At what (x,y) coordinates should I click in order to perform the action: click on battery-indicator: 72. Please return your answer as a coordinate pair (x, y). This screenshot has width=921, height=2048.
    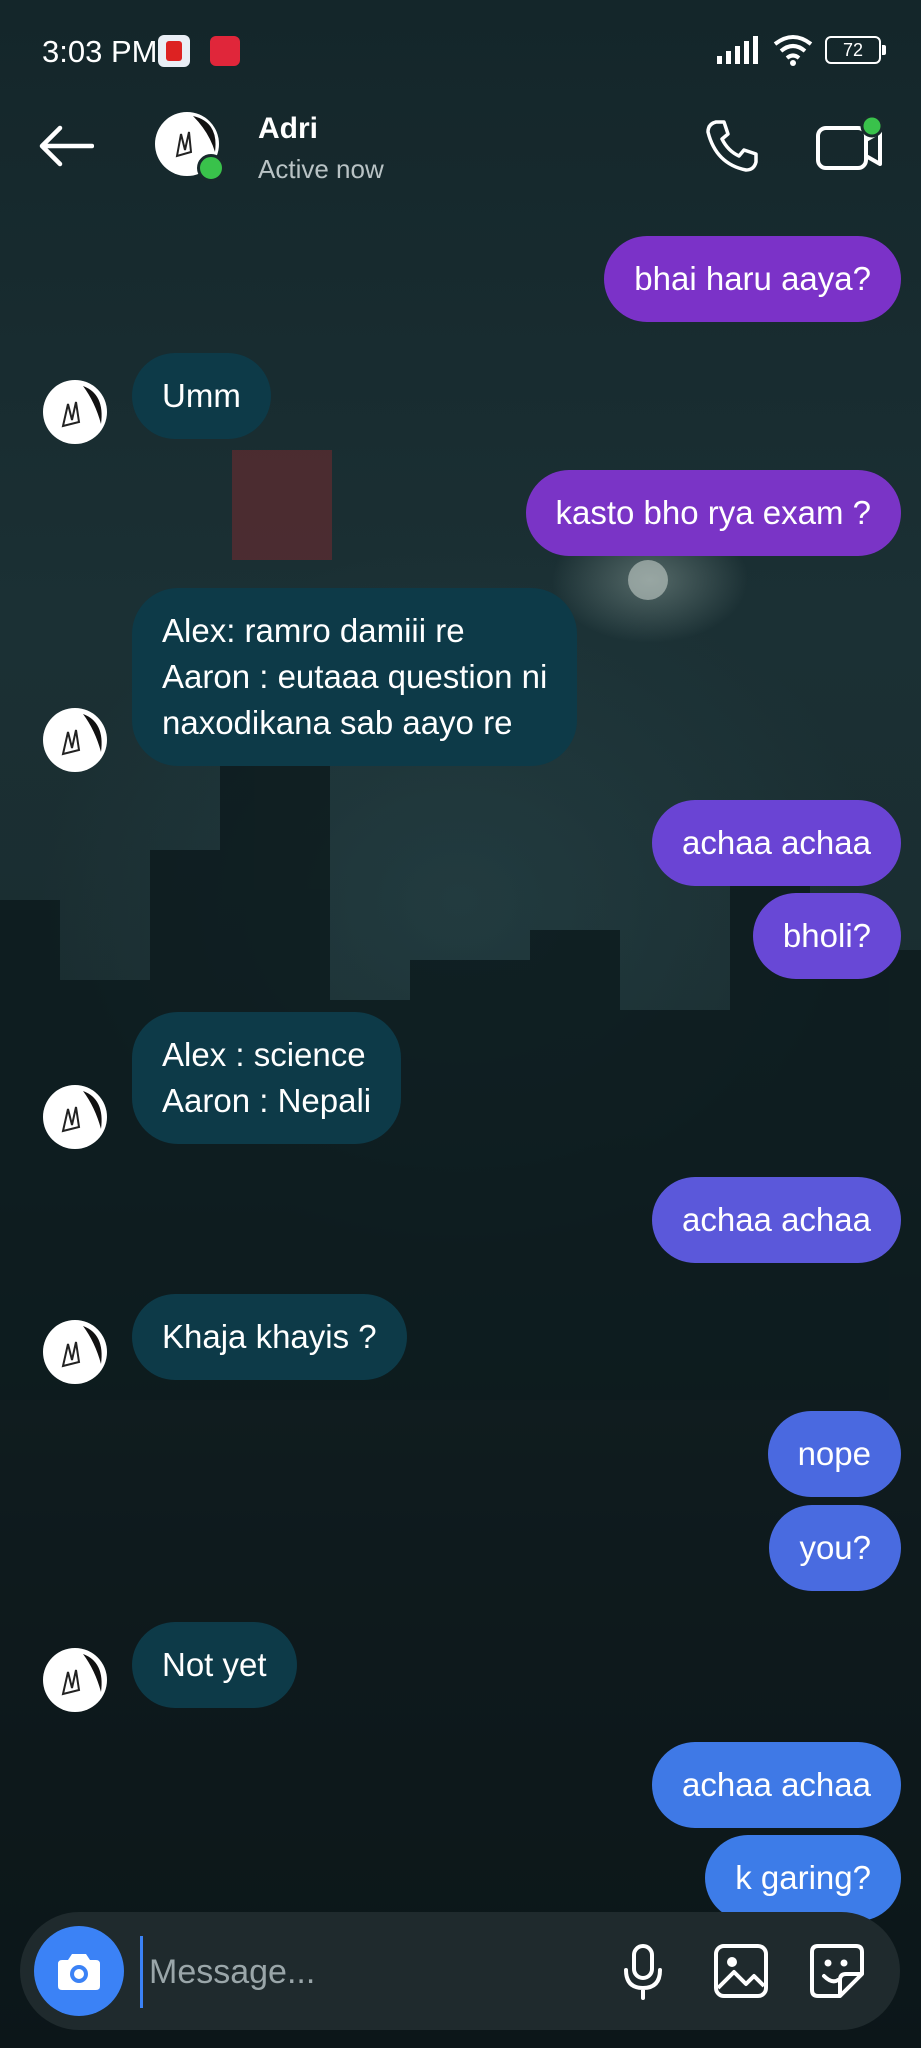
    Looking at the image, I should click on (855, 50).